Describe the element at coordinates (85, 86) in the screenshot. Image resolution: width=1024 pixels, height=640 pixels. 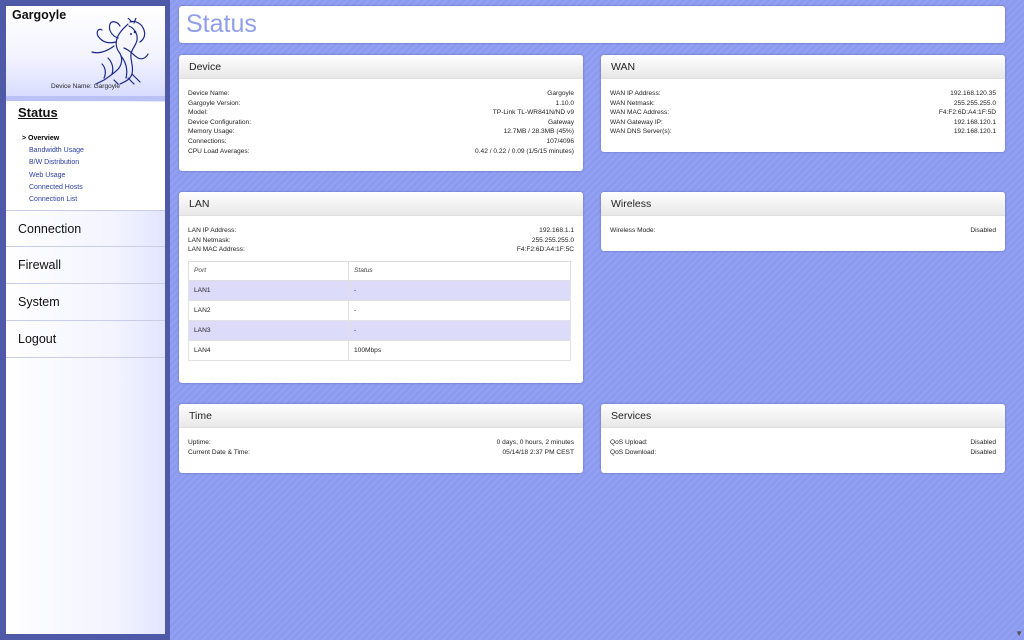
I see `device-name-label: Device Name: Gargoyle` at that location.